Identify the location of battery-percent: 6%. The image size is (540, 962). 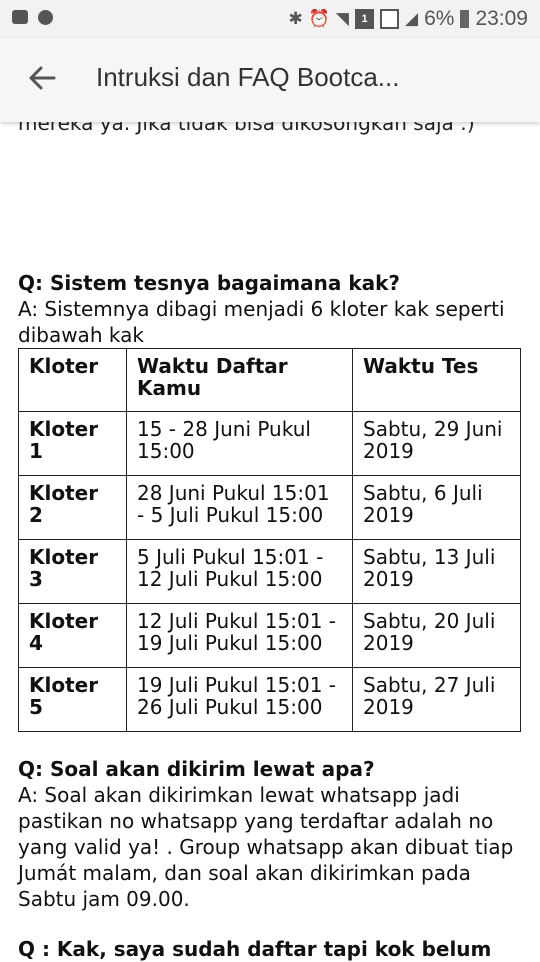
(439, 18).